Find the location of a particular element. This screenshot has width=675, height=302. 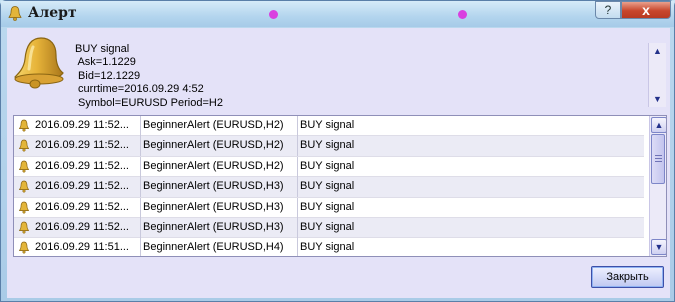

close-dialog-button: Закрыть is located at coordinates (627, 277).